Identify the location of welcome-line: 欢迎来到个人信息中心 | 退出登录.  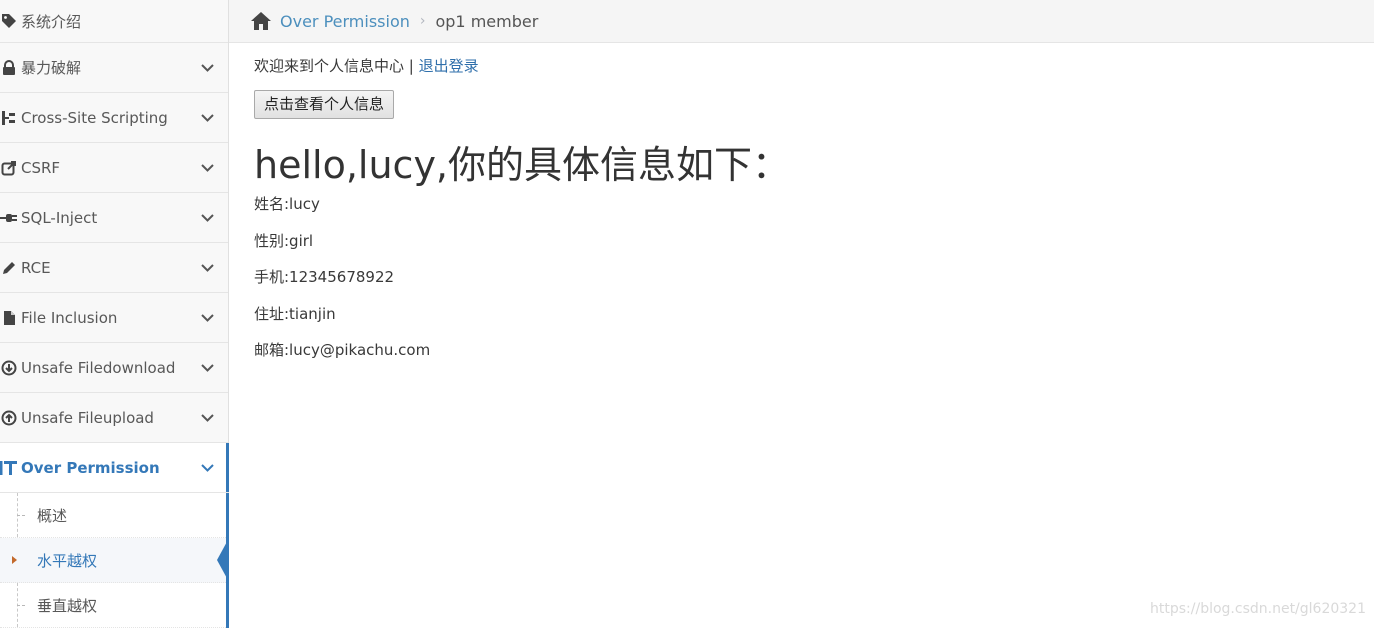
(814, 66).